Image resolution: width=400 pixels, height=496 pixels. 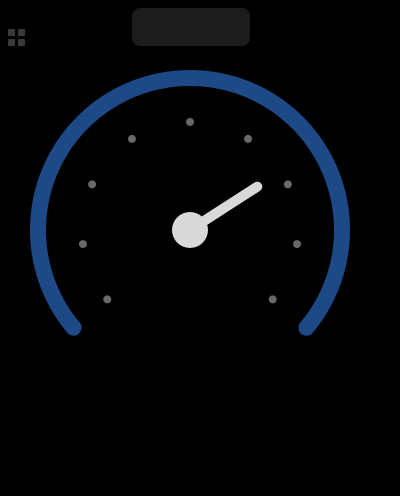 I want to click on server-label, so click(x=191, y=27).